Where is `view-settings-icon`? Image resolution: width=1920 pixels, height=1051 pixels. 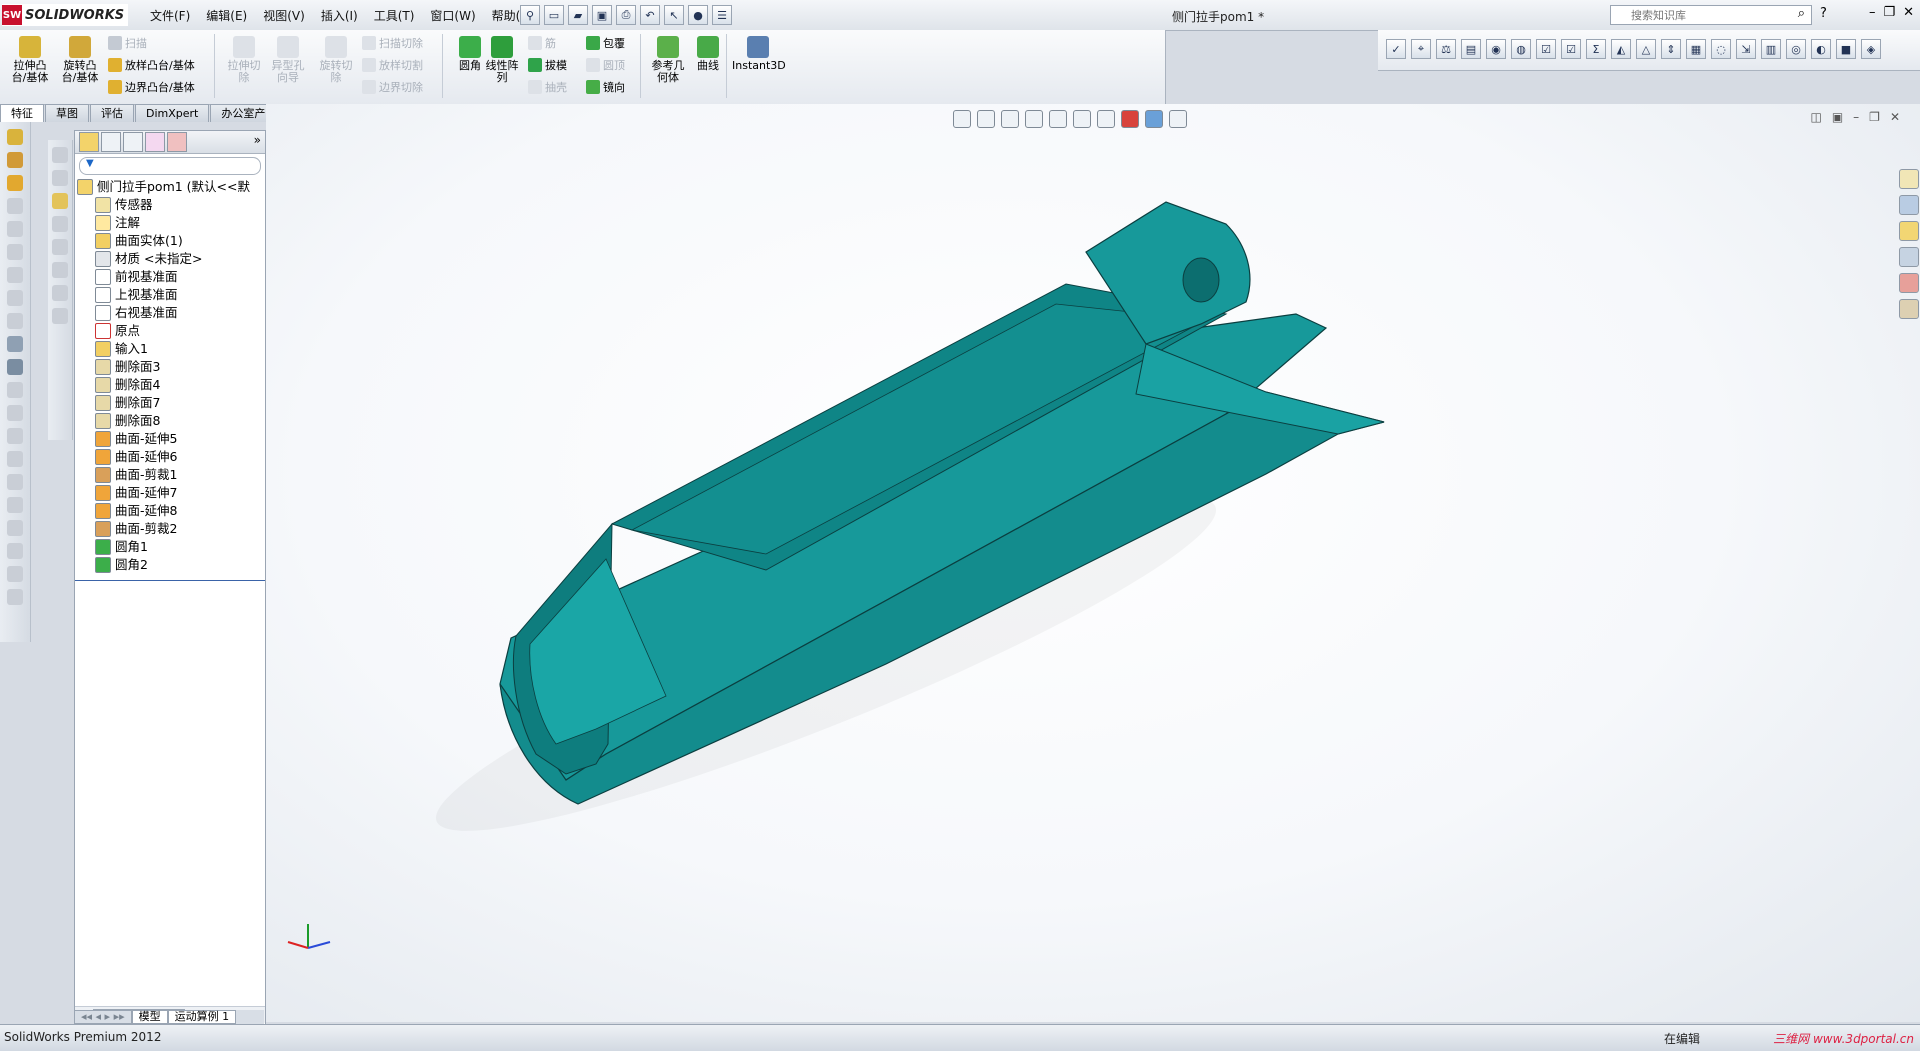
view-settings-icon is located at coordinates (1178, 119).